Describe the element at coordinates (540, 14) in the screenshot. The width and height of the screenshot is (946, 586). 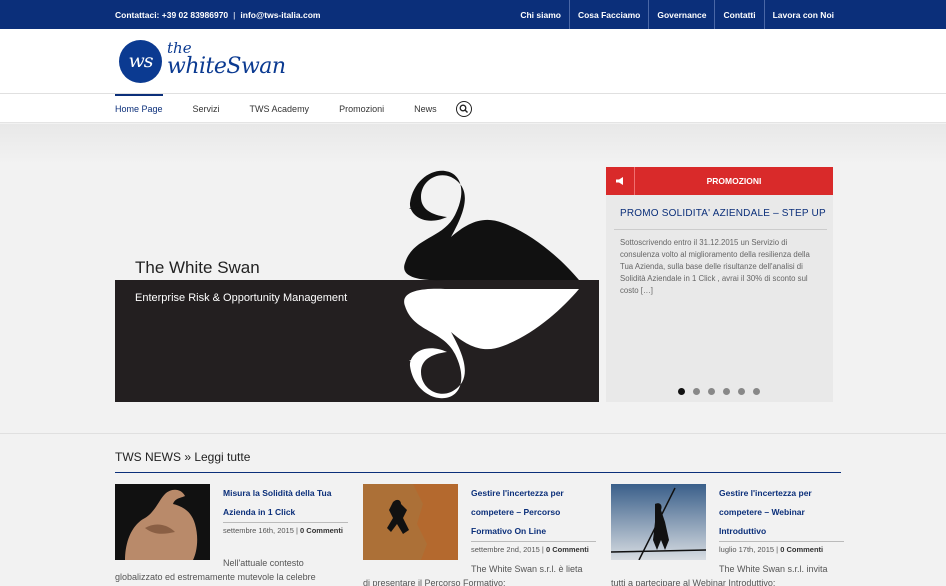
I see `top-menu-chi-siamo: Chi siamo` at that location.